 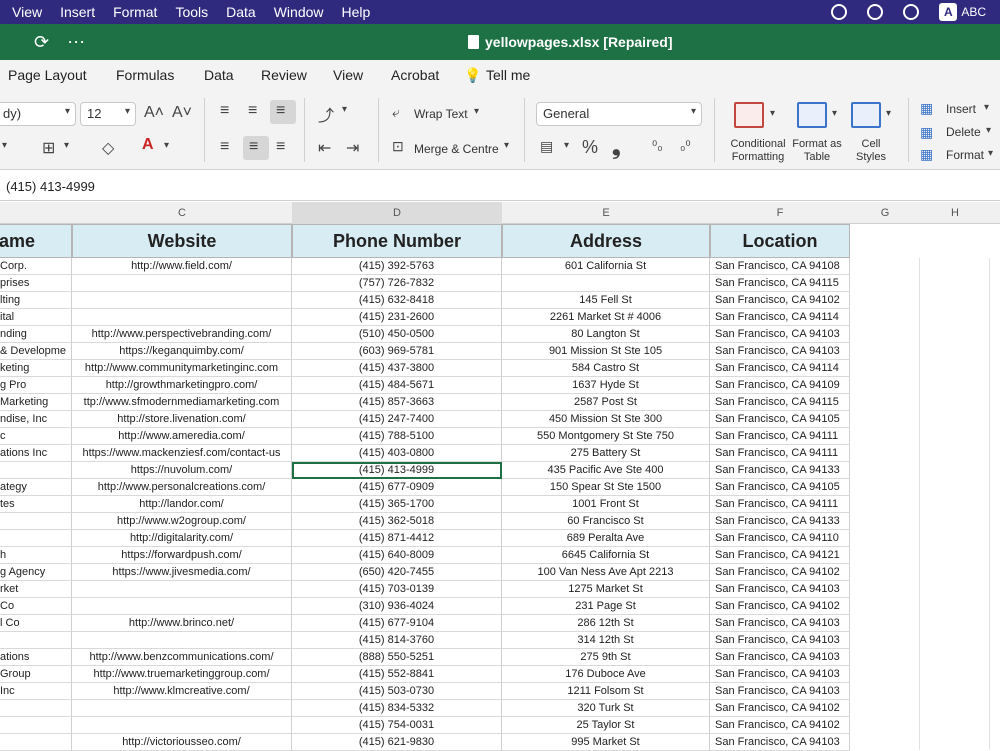 What do you see at coordinates (397, 640) in the screenshot?
I see `phone-cell: (415) 814-3760` at bounding box center [397, 640].